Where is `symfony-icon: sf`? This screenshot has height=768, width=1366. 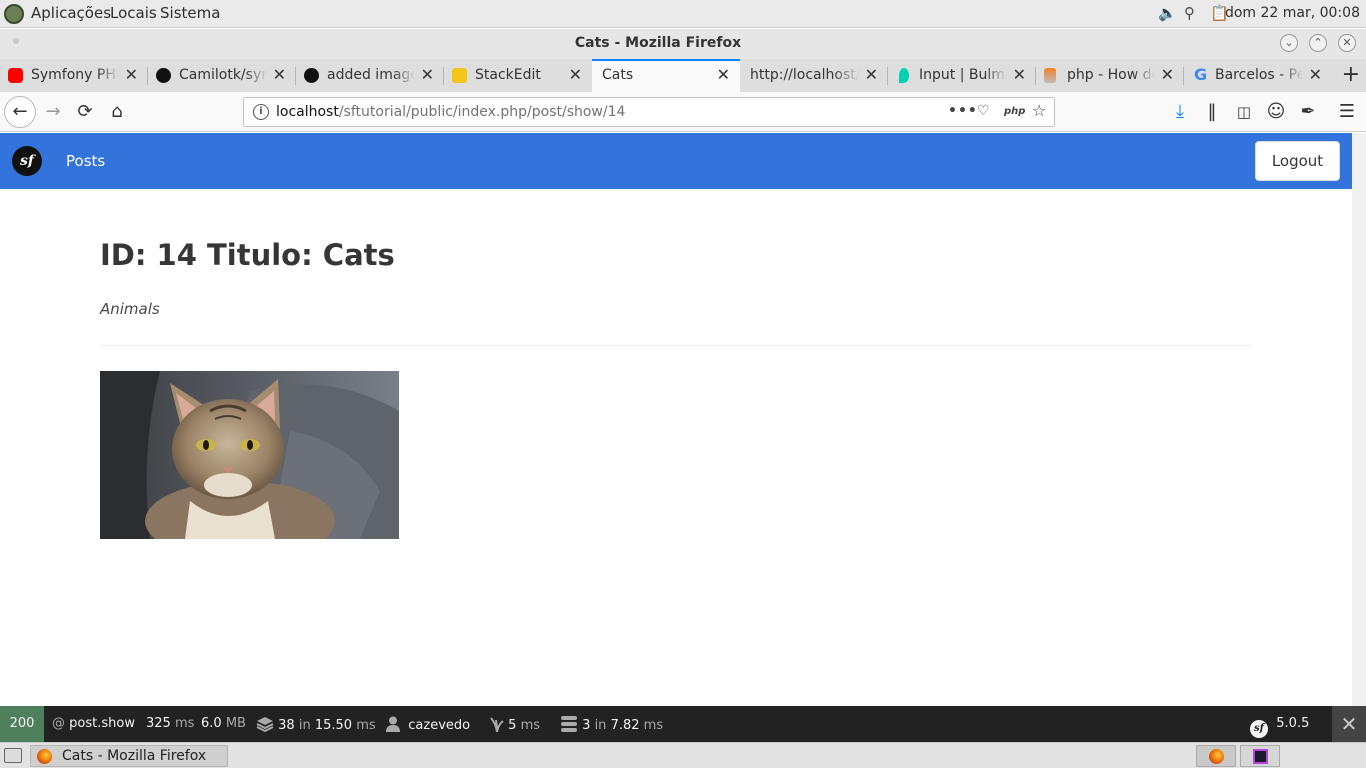
symfony-icon: sf is located at coordinates (1259, 729).